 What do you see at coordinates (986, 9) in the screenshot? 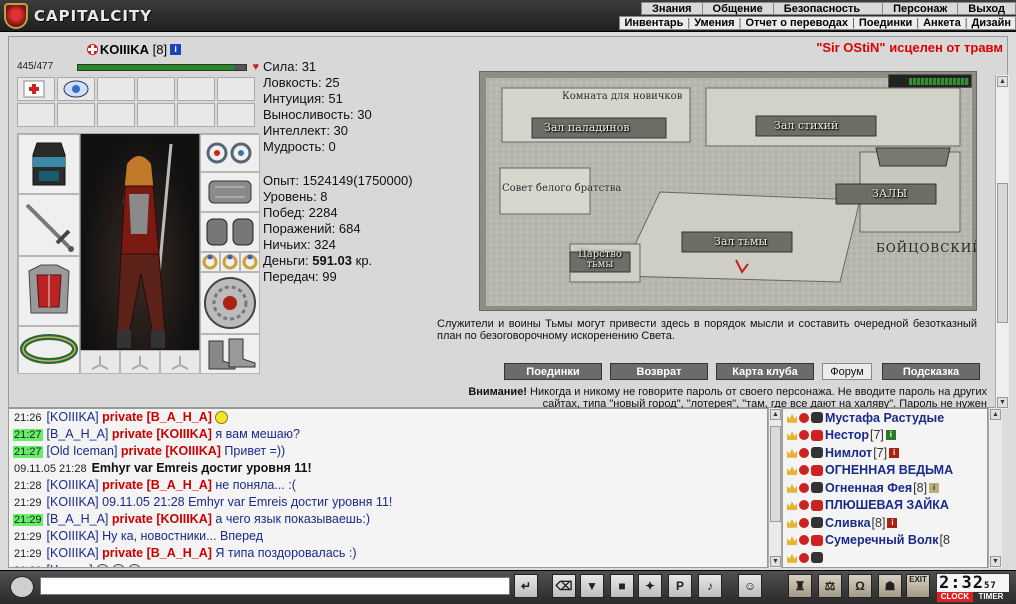
I see `menu-exit: Выход` at bounding box center [986, 9].